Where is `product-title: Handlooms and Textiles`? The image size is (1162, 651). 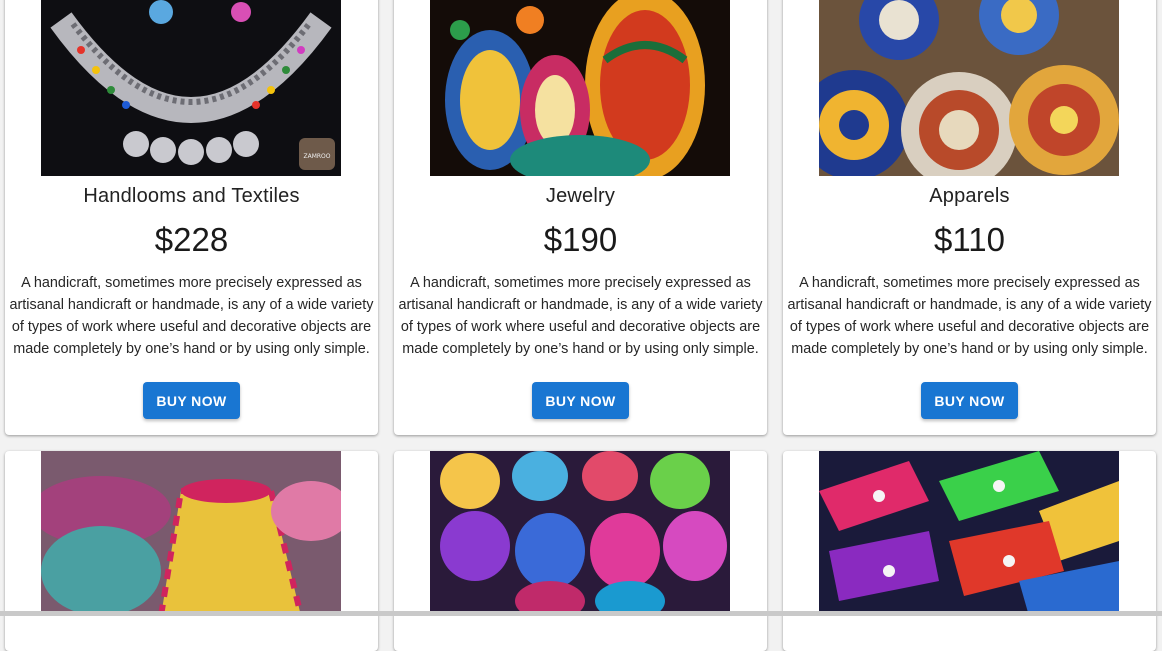 product-title: Handlooms and Textiles is located at coordinates (191, 196).